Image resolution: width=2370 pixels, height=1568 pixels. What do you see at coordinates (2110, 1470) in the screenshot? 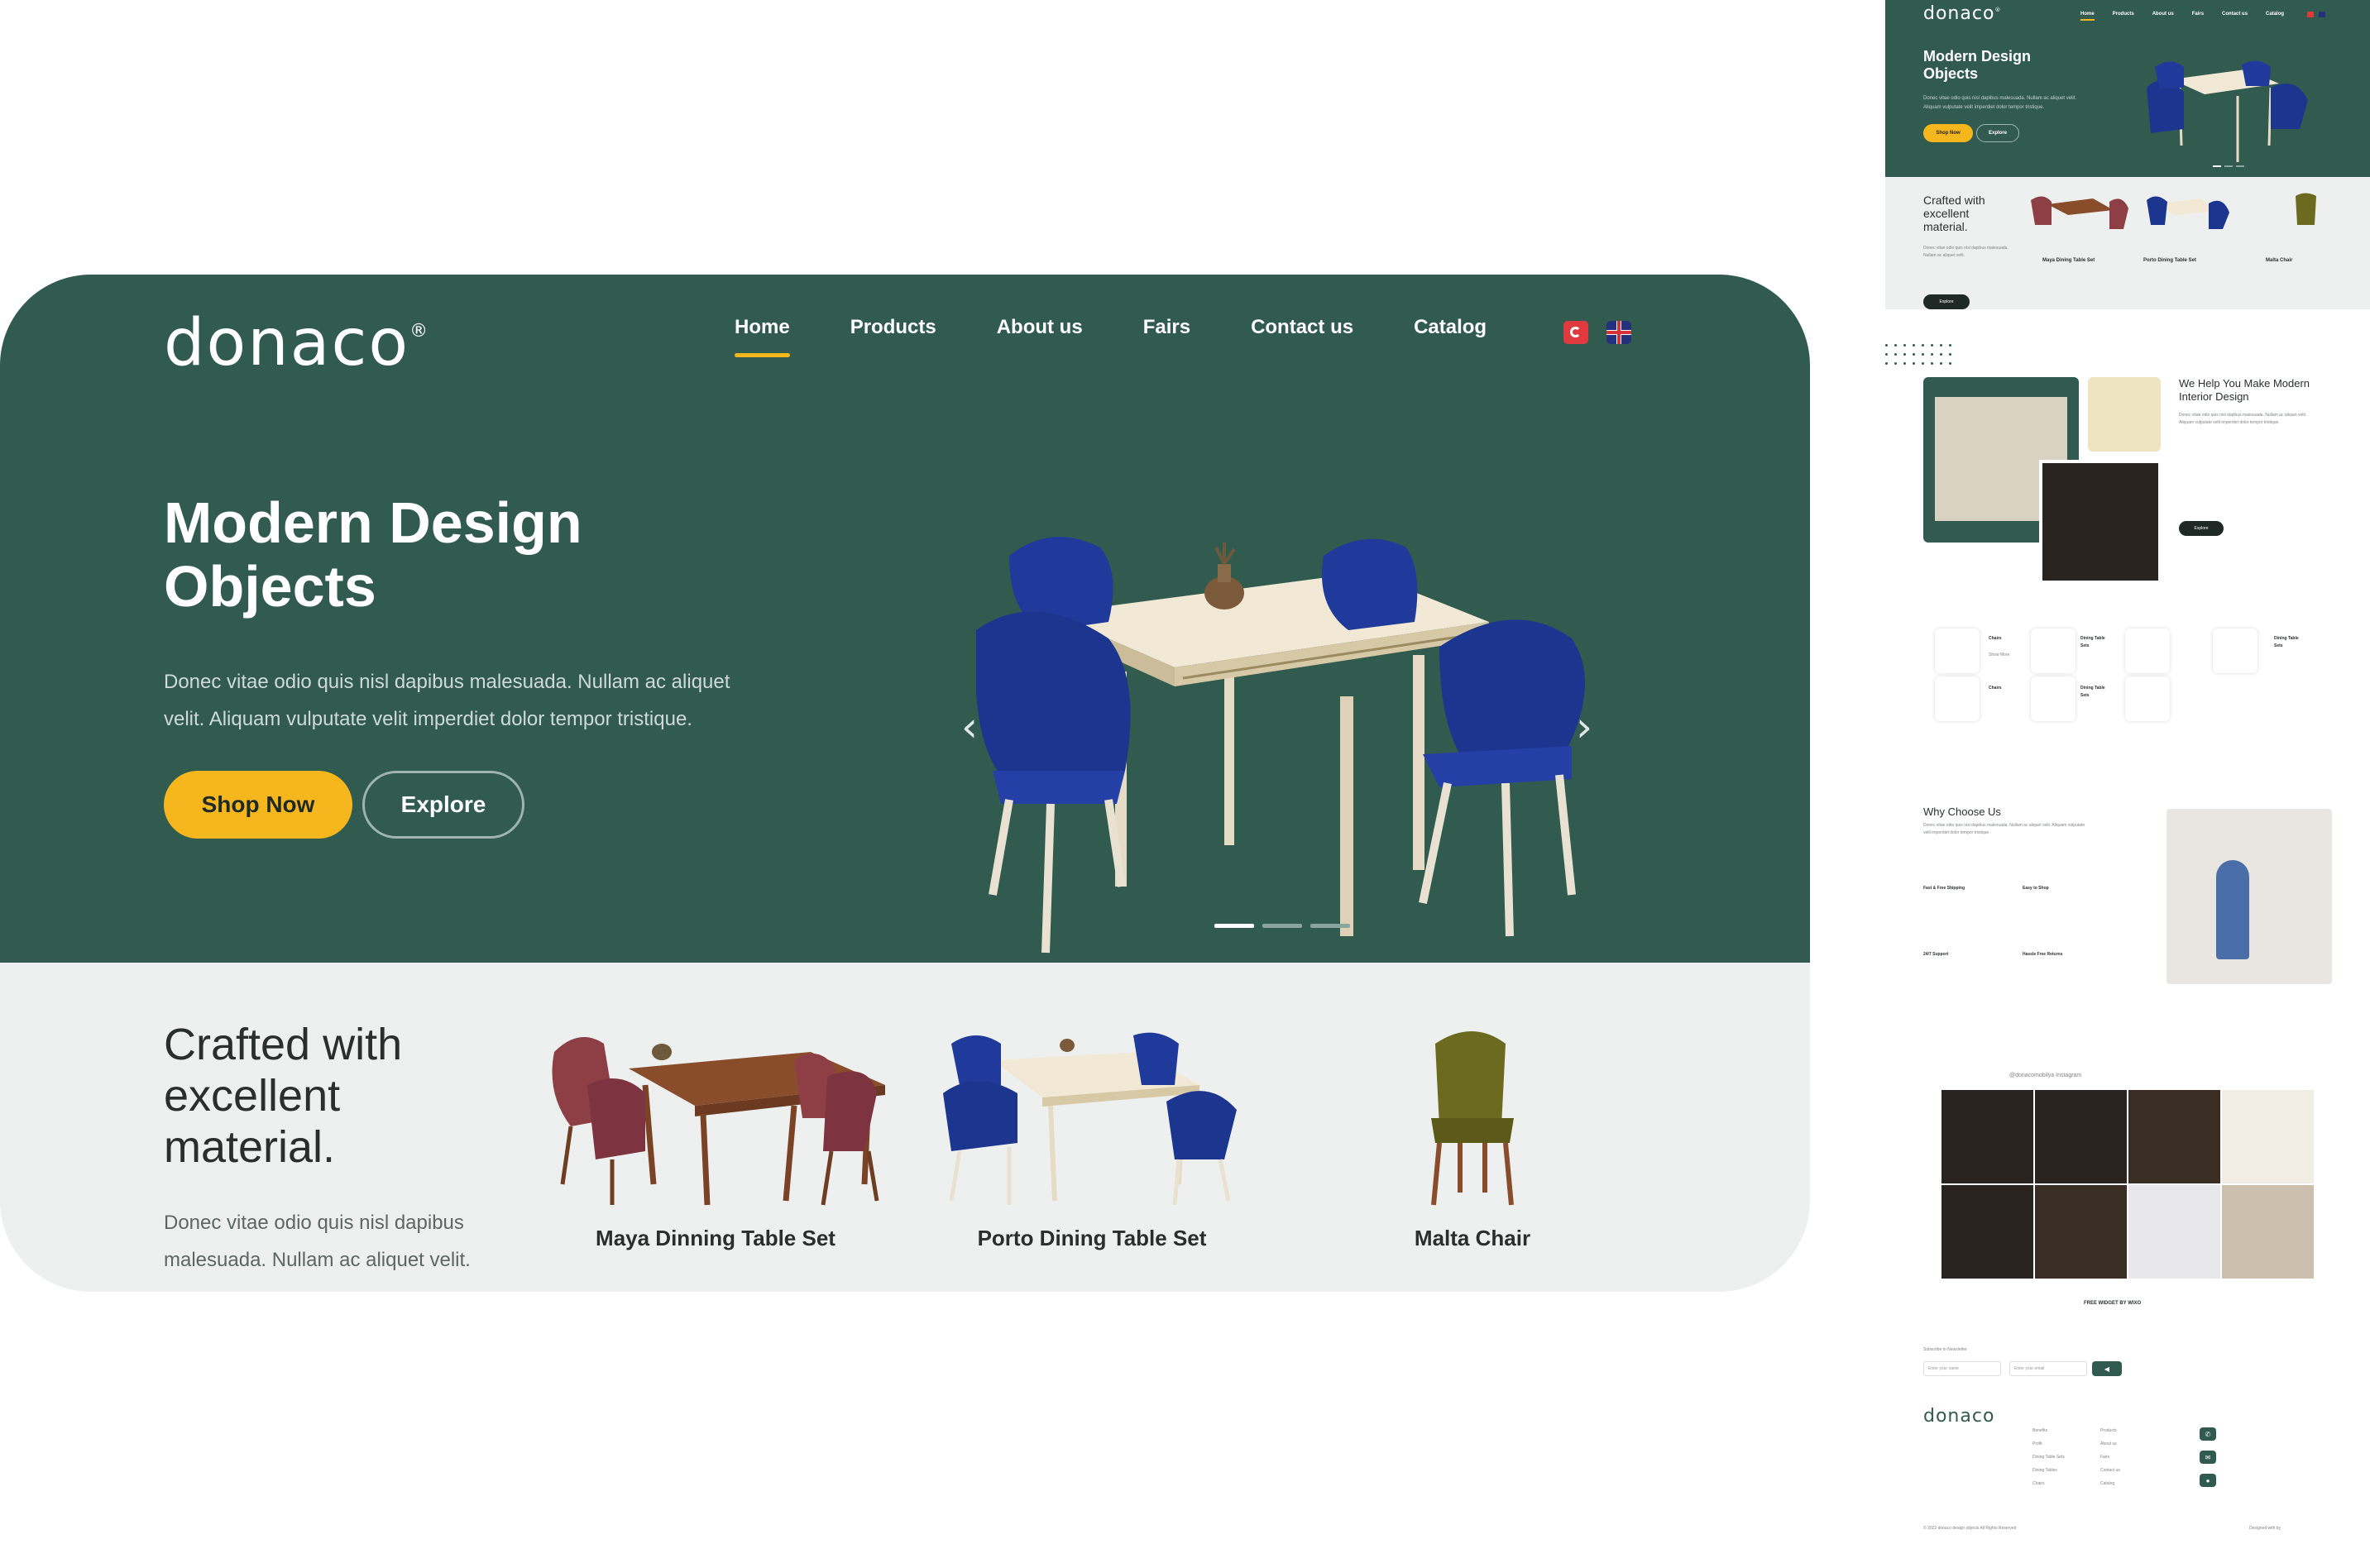
I see `preview-footer-links-2: Contact us` at bounding box center [2110, 1470].